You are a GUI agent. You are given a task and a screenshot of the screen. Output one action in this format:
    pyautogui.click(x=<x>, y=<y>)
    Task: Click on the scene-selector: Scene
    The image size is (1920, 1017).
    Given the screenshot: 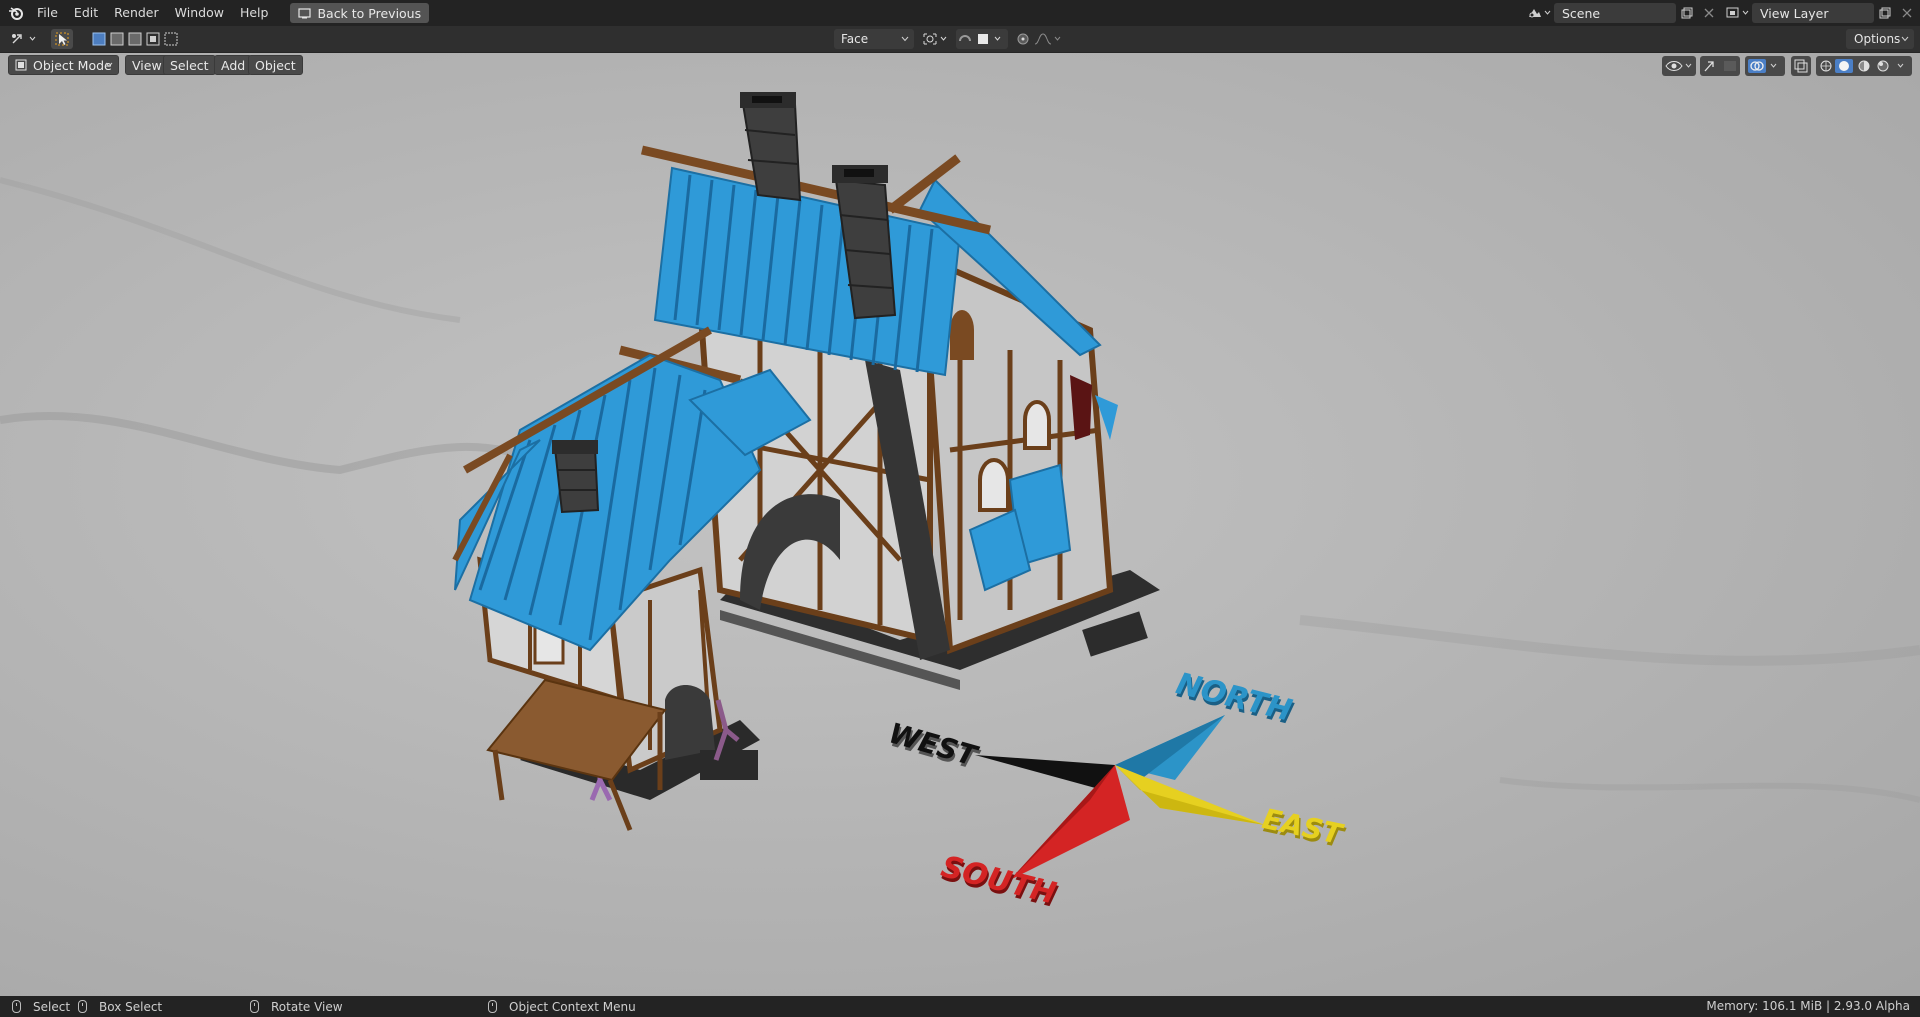 What is the action you would take?
    pyautogui.click(x=1622, y=13)
    